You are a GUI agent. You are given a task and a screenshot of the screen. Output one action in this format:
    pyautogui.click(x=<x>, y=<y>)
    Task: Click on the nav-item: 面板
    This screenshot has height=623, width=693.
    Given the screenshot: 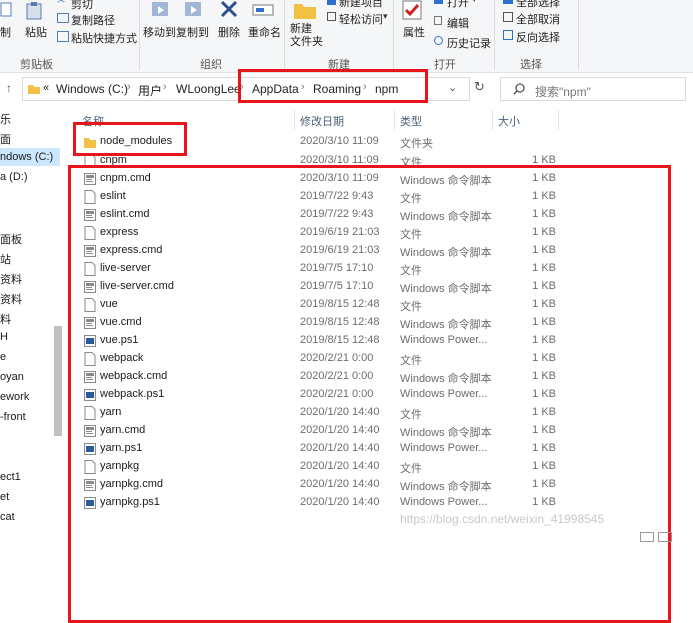 What is the action you would take?
    pyautogui.click(x=11, y=239)
    